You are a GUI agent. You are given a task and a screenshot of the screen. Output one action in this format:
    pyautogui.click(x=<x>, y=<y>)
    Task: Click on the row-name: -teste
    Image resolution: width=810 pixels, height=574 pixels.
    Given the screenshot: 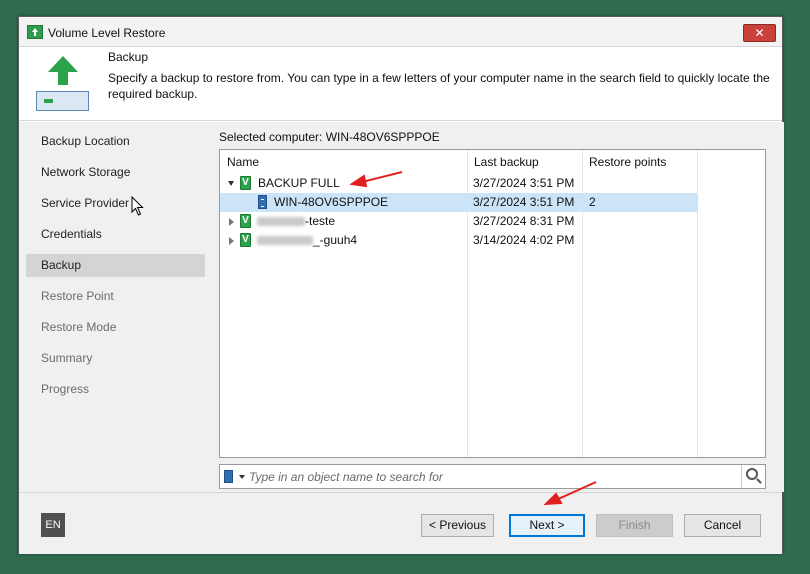 What is the action you would take?
    pyautogui.click(x=320, y=221)
    